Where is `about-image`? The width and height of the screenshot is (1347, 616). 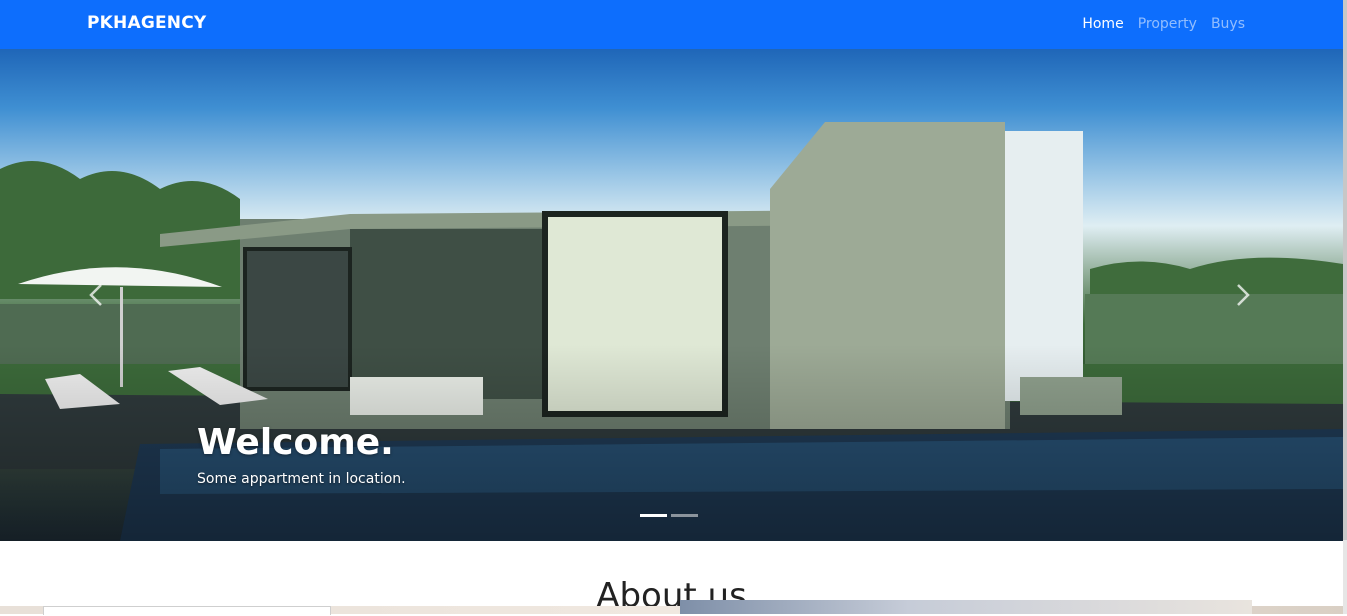
about-image is located at coordinates (966, 607).